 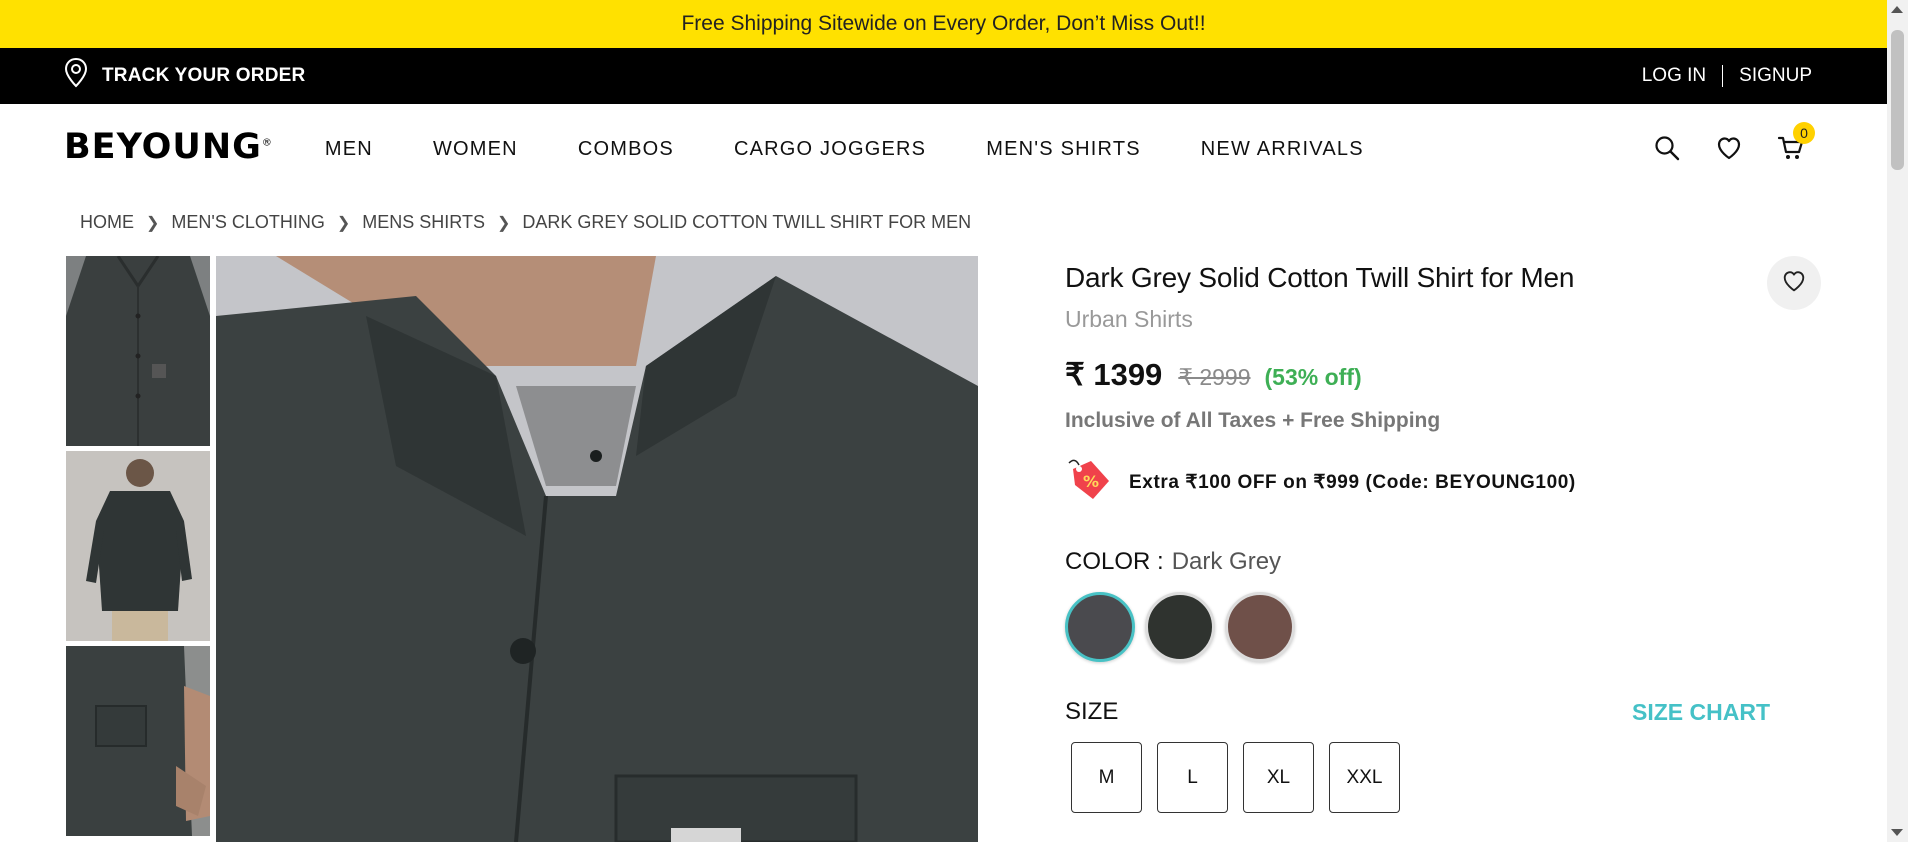 What do you see at coordinates (1701, 712) in the screenshot?
I see `size-chart-link: SIZE CHART` at bounding box center [1701, 712].